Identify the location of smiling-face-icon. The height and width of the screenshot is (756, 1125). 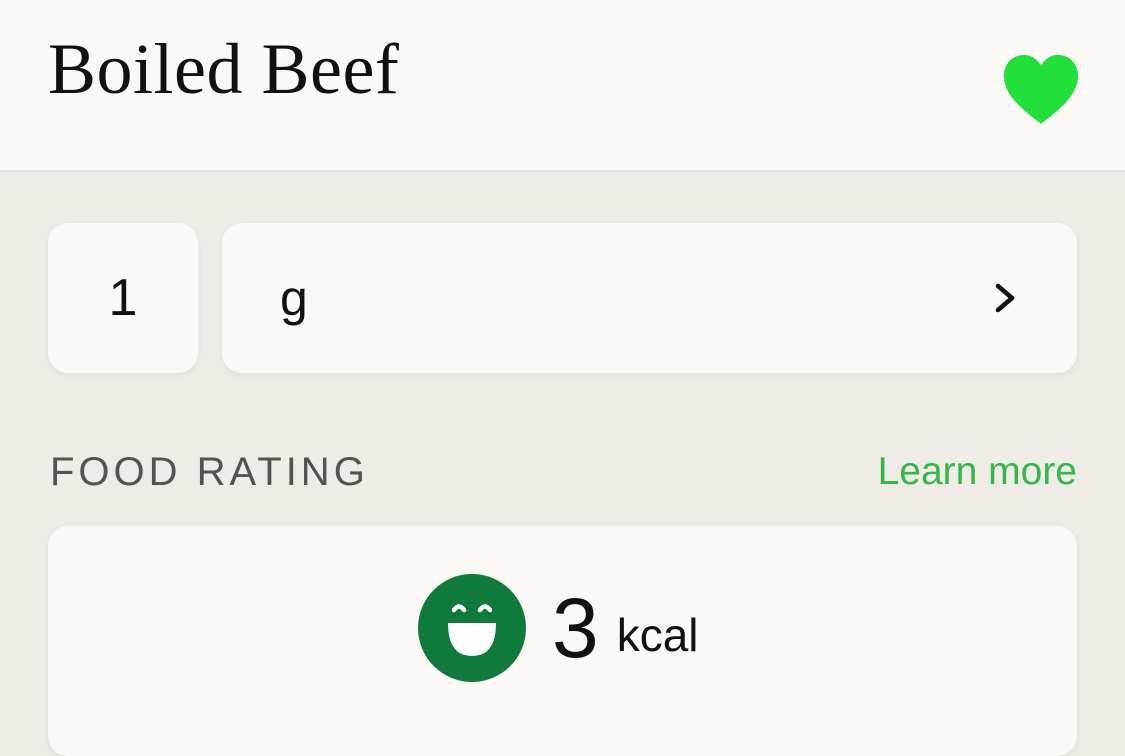
(472, 628).